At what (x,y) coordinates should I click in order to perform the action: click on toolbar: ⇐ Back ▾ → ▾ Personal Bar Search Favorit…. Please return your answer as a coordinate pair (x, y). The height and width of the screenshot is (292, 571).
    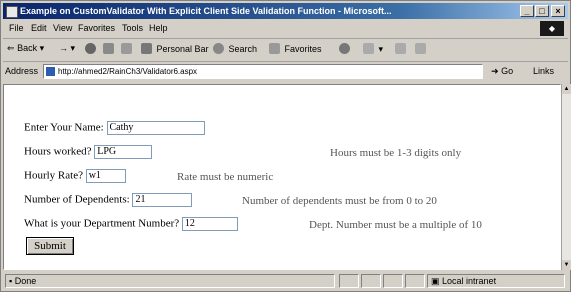
    Looking at the image, I should click on (285, 50).